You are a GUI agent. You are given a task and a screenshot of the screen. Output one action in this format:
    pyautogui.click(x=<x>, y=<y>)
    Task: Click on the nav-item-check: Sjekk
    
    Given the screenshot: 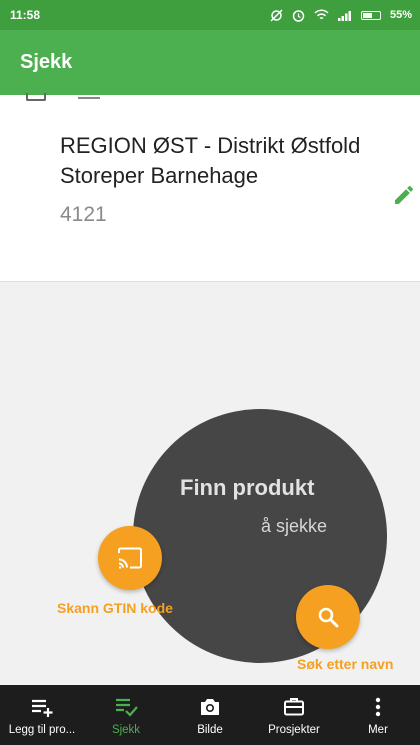 What is the action you would take?
    pyautogui.click(x=126, y=715)
    